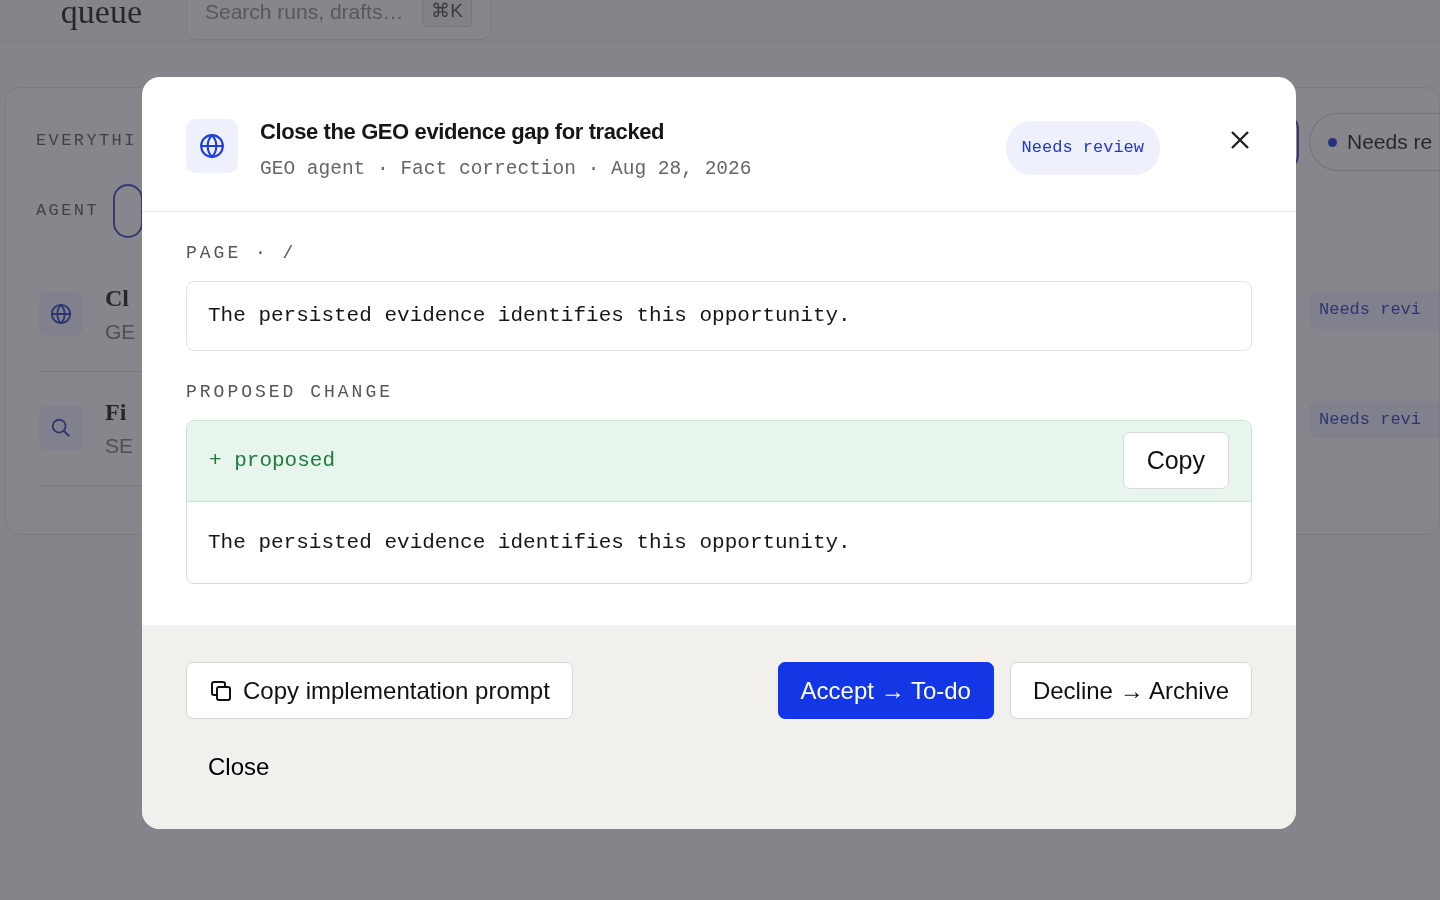 The image size is (1440, 900). What do you see at coordinates (1332, 142) in the screenshot?
I see `status-dot` at bounding box center [1332, 142].